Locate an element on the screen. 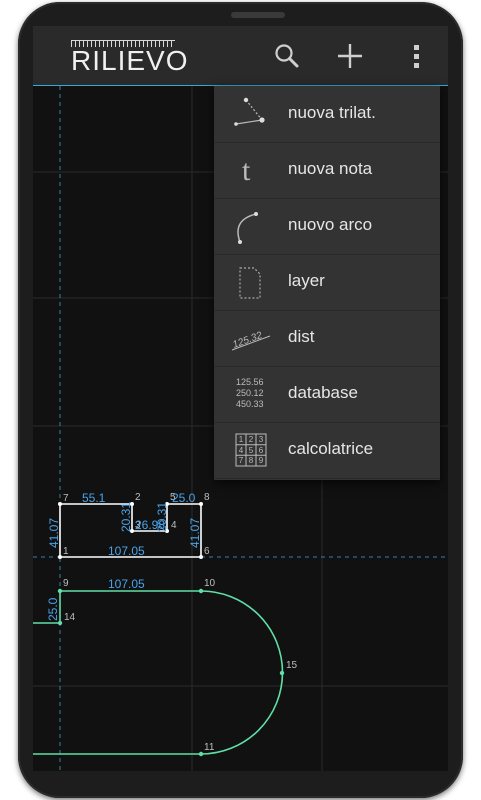  dim-notch-bottom: 26.98 is located at coordinates (150, 525).